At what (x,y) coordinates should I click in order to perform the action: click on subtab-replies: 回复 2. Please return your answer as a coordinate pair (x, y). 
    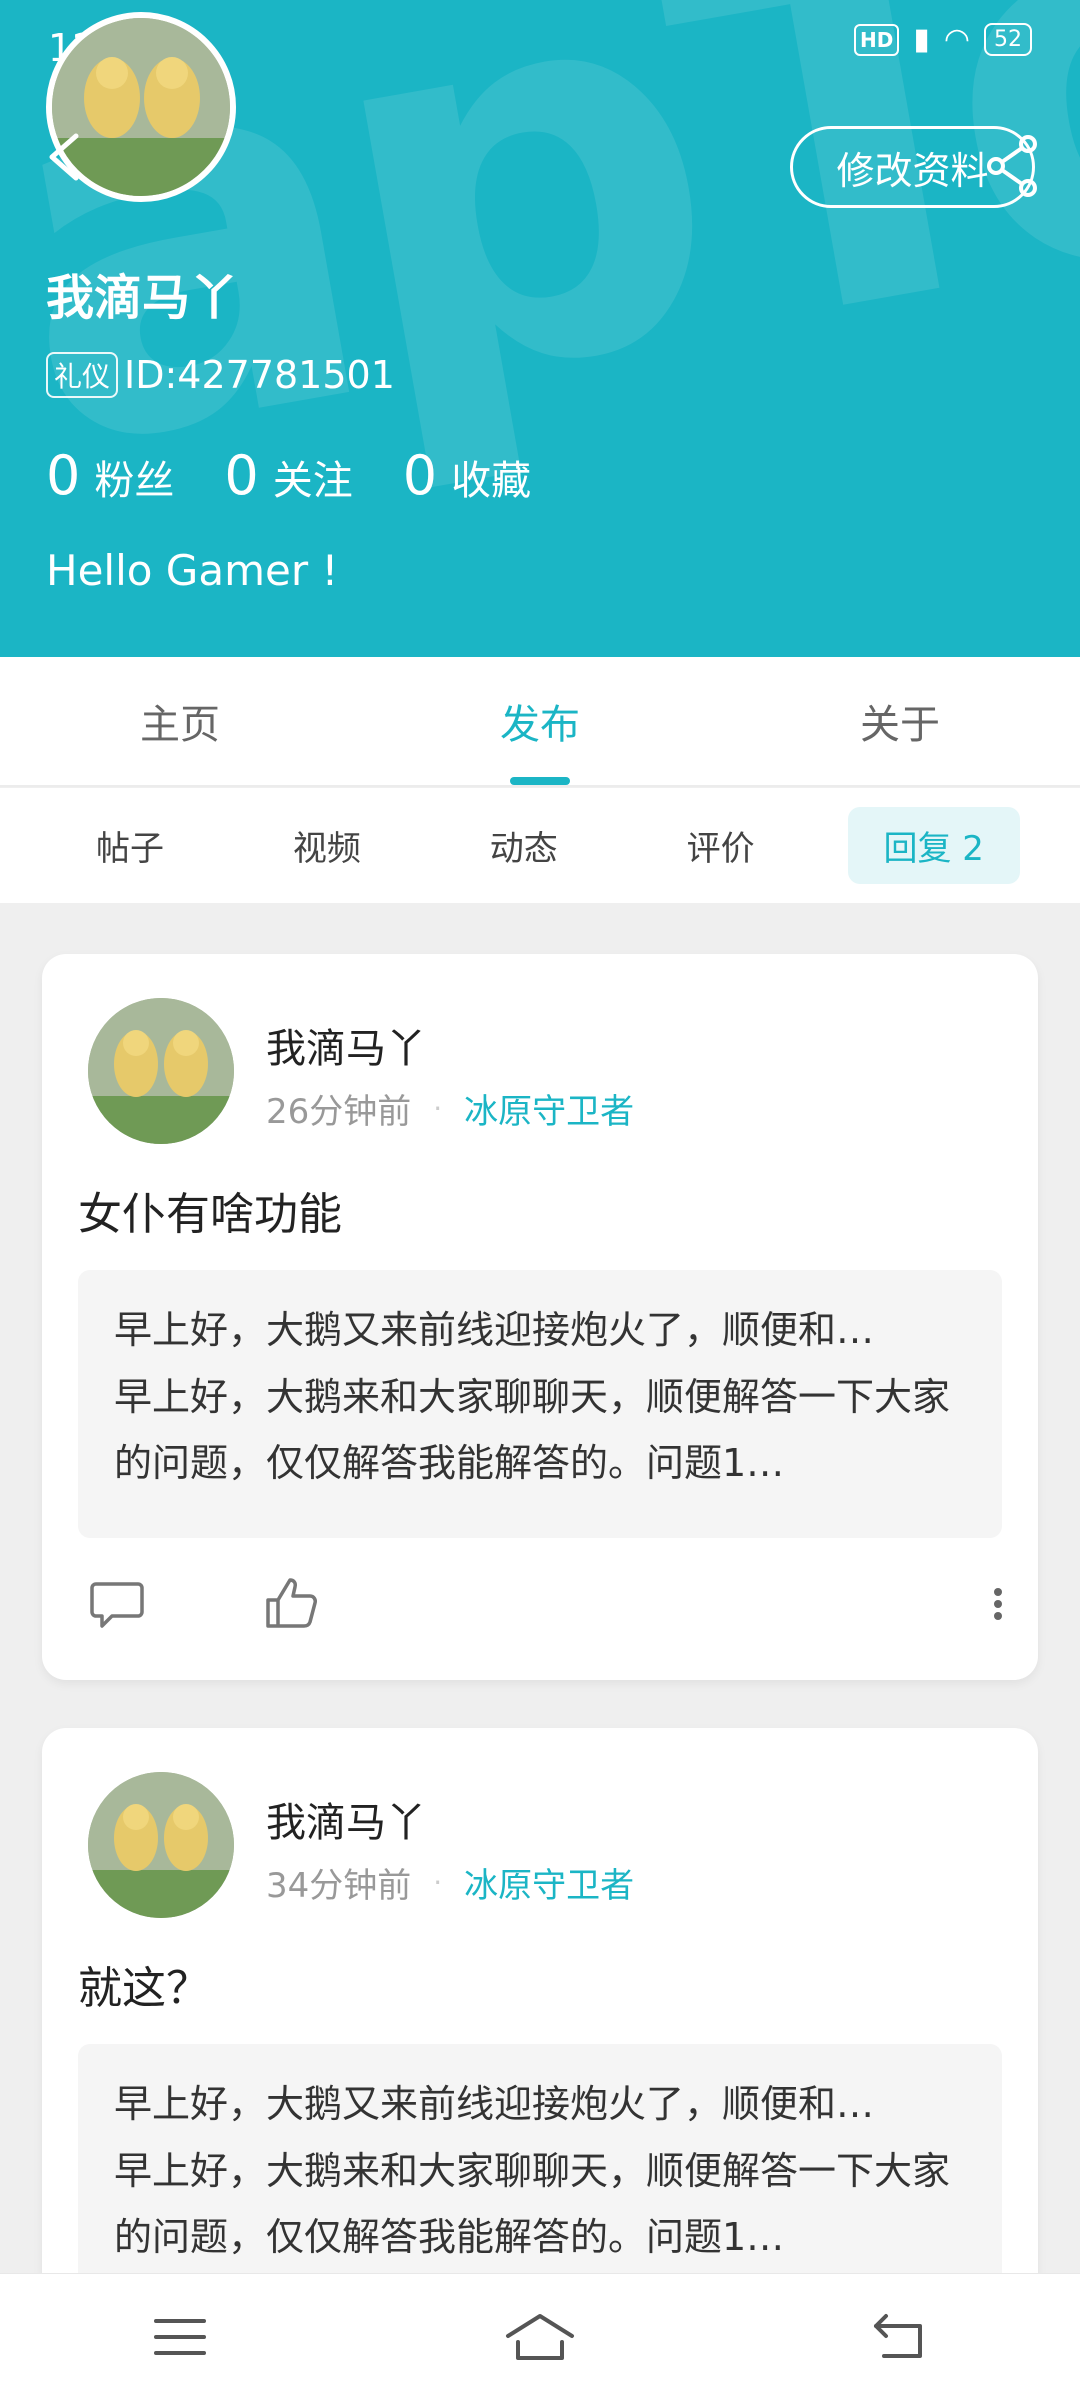
    Looking at the image, I should click on (933, 845).